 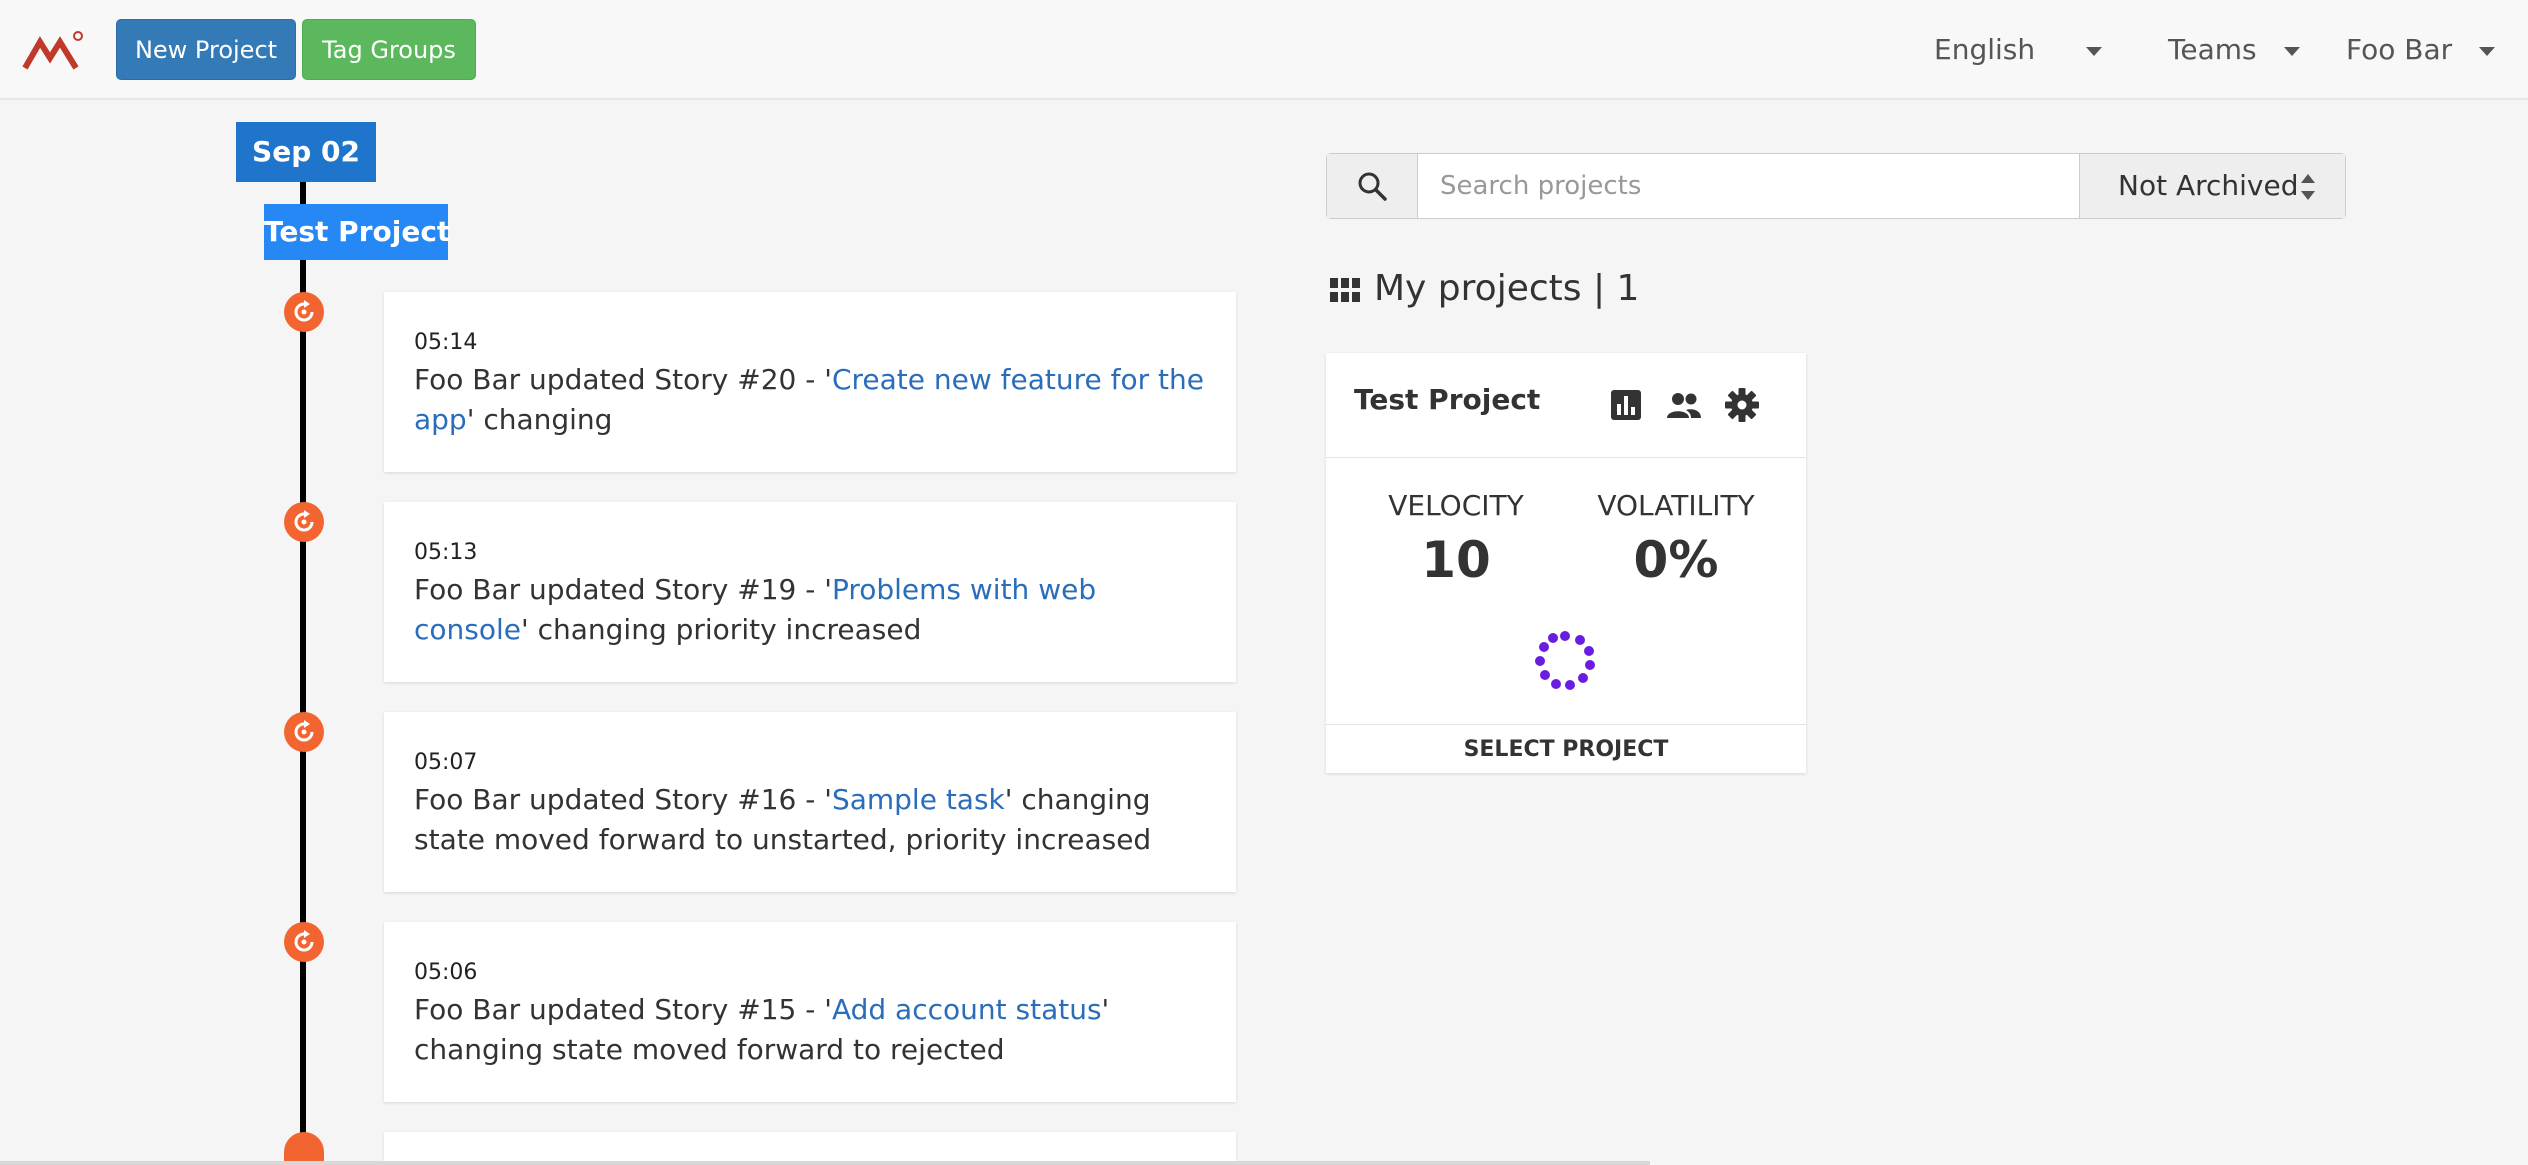 I want to click on volatility-value: 0%, so click(x=1676, y=560).